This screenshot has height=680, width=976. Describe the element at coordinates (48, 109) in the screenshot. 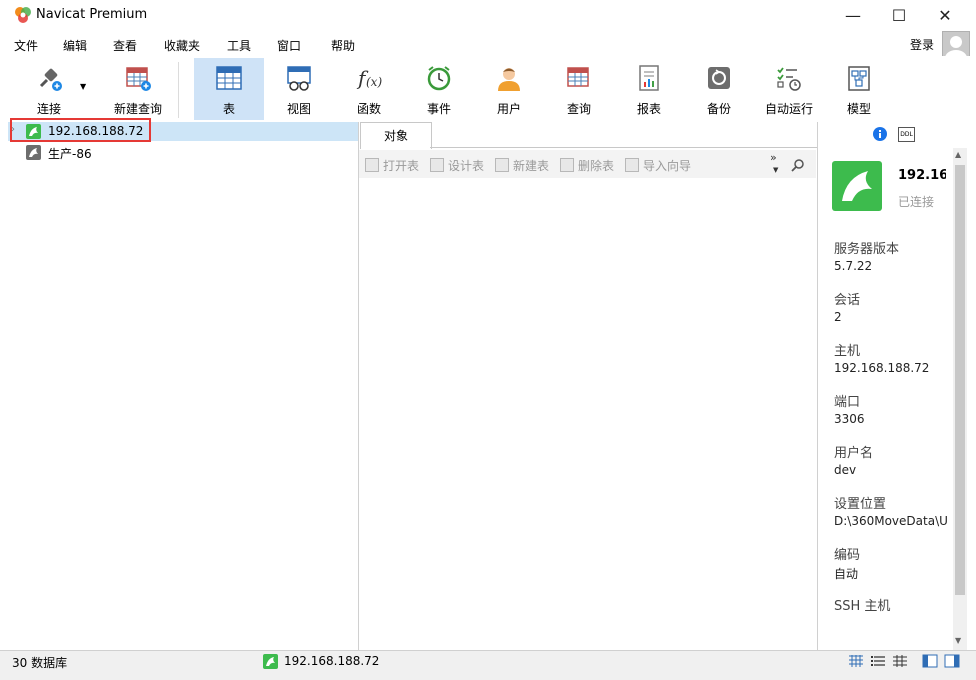

I see `connect-label: 连接` at that location.